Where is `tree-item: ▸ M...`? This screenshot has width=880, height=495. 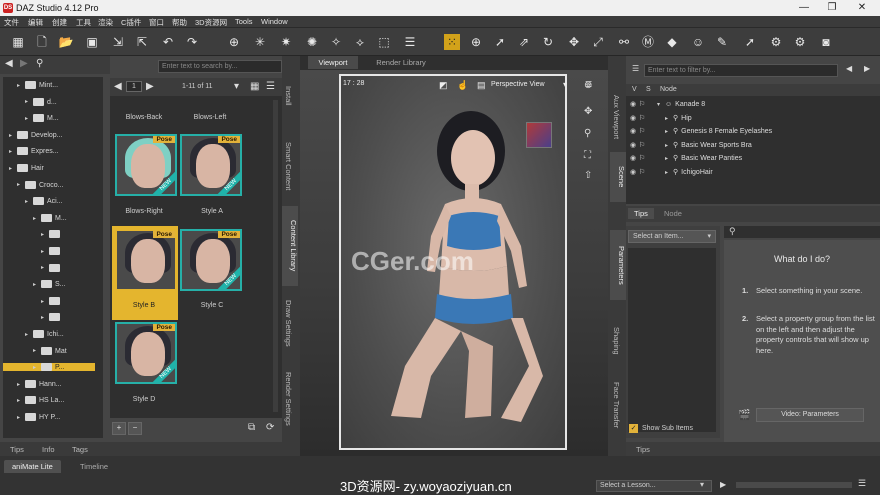
tree-item: ▸ M... is located at coordinates (50, 217).